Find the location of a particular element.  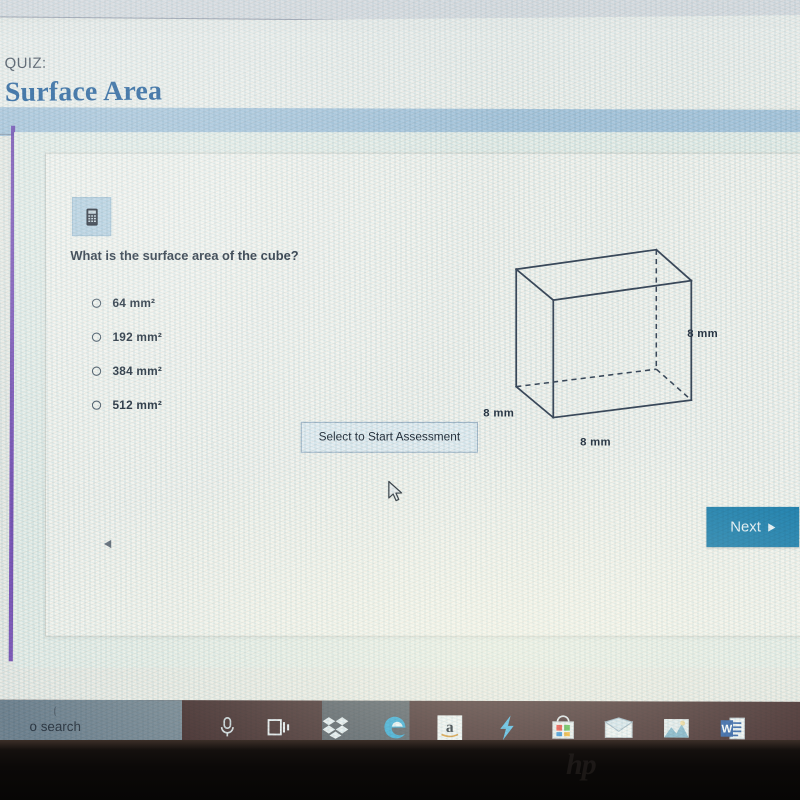

option-label-2: 192 mm² is located at coordinates (137, 337).